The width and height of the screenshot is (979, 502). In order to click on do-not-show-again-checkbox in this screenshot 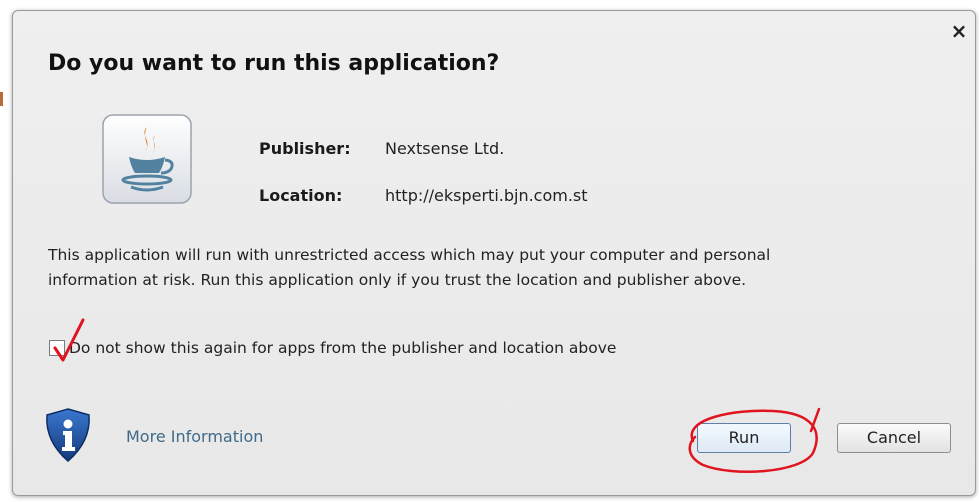, I will do `click(57, 348)`.